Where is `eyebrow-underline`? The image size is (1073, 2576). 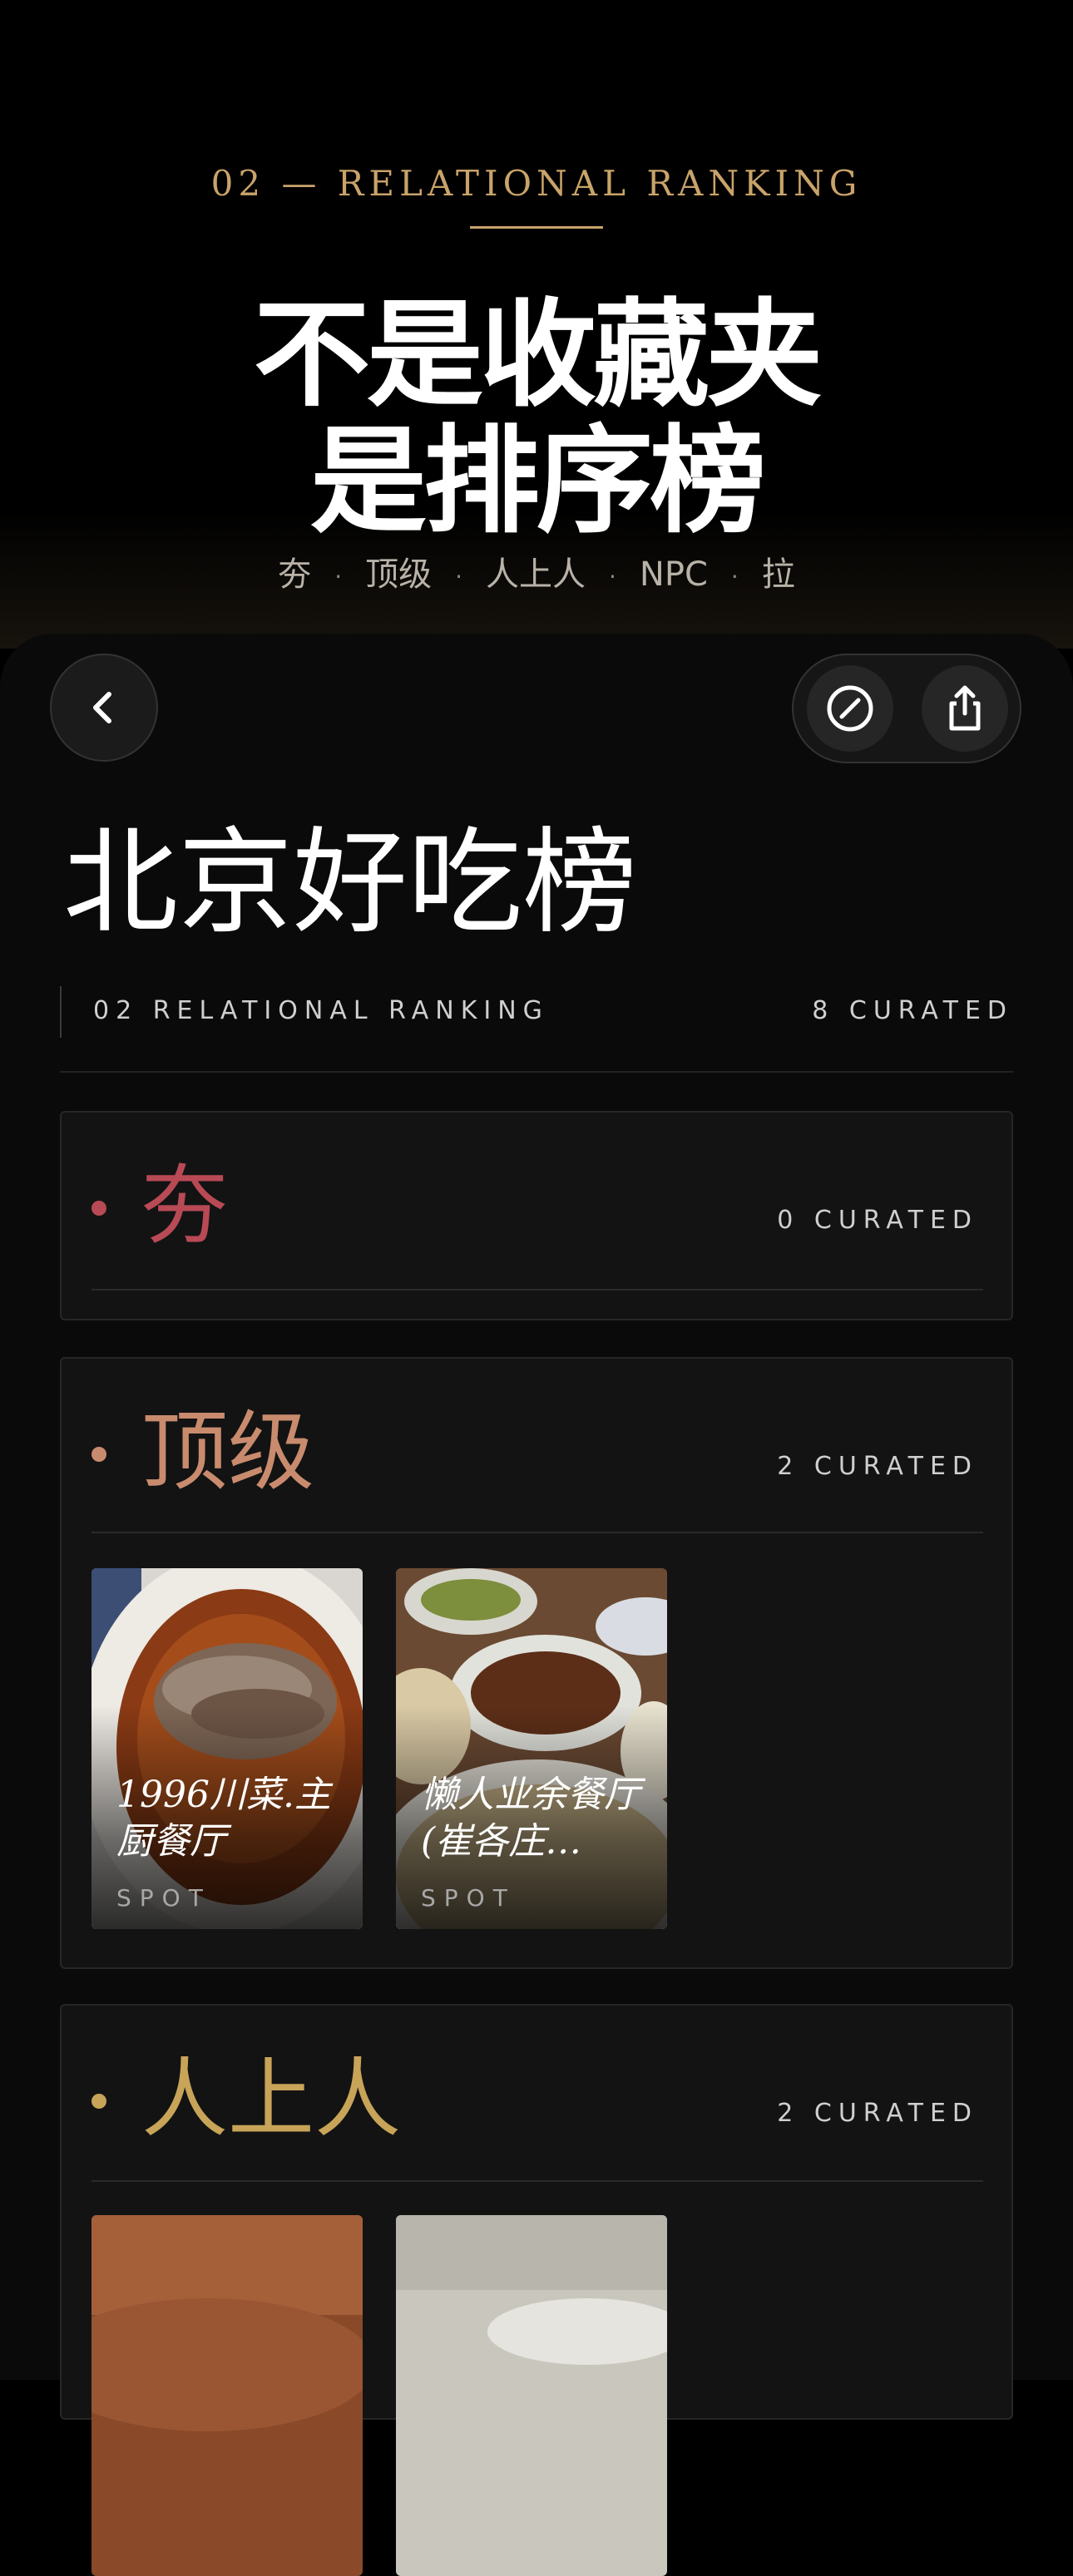 eyebrow-underline is located at coordinates (536, 227).